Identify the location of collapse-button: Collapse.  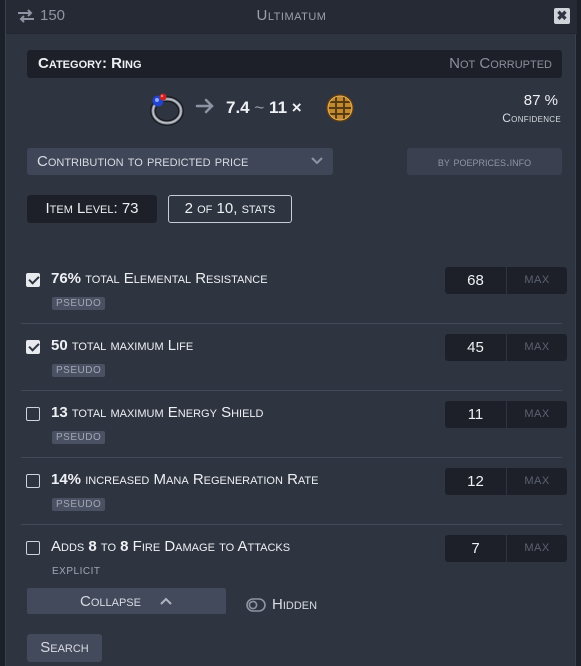
(126, 601).